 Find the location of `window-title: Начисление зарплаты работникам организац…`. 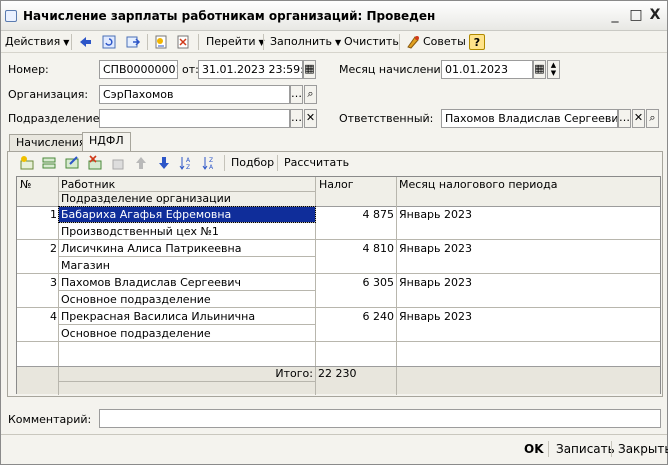

window-title: Начисление зарплаты работникам организац… is located at coordinates (229, 16).